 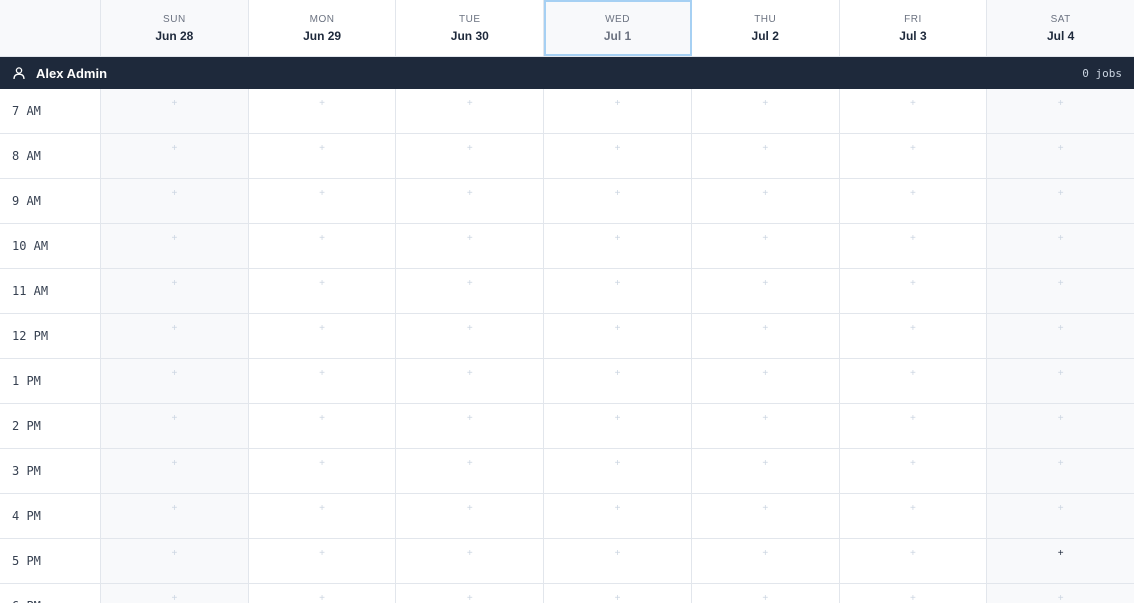 What do you see at coordinates (913, 28) in the screenshot?
I see `day-header-fri: FRI Jul 3` at bounding box center [913, 28].